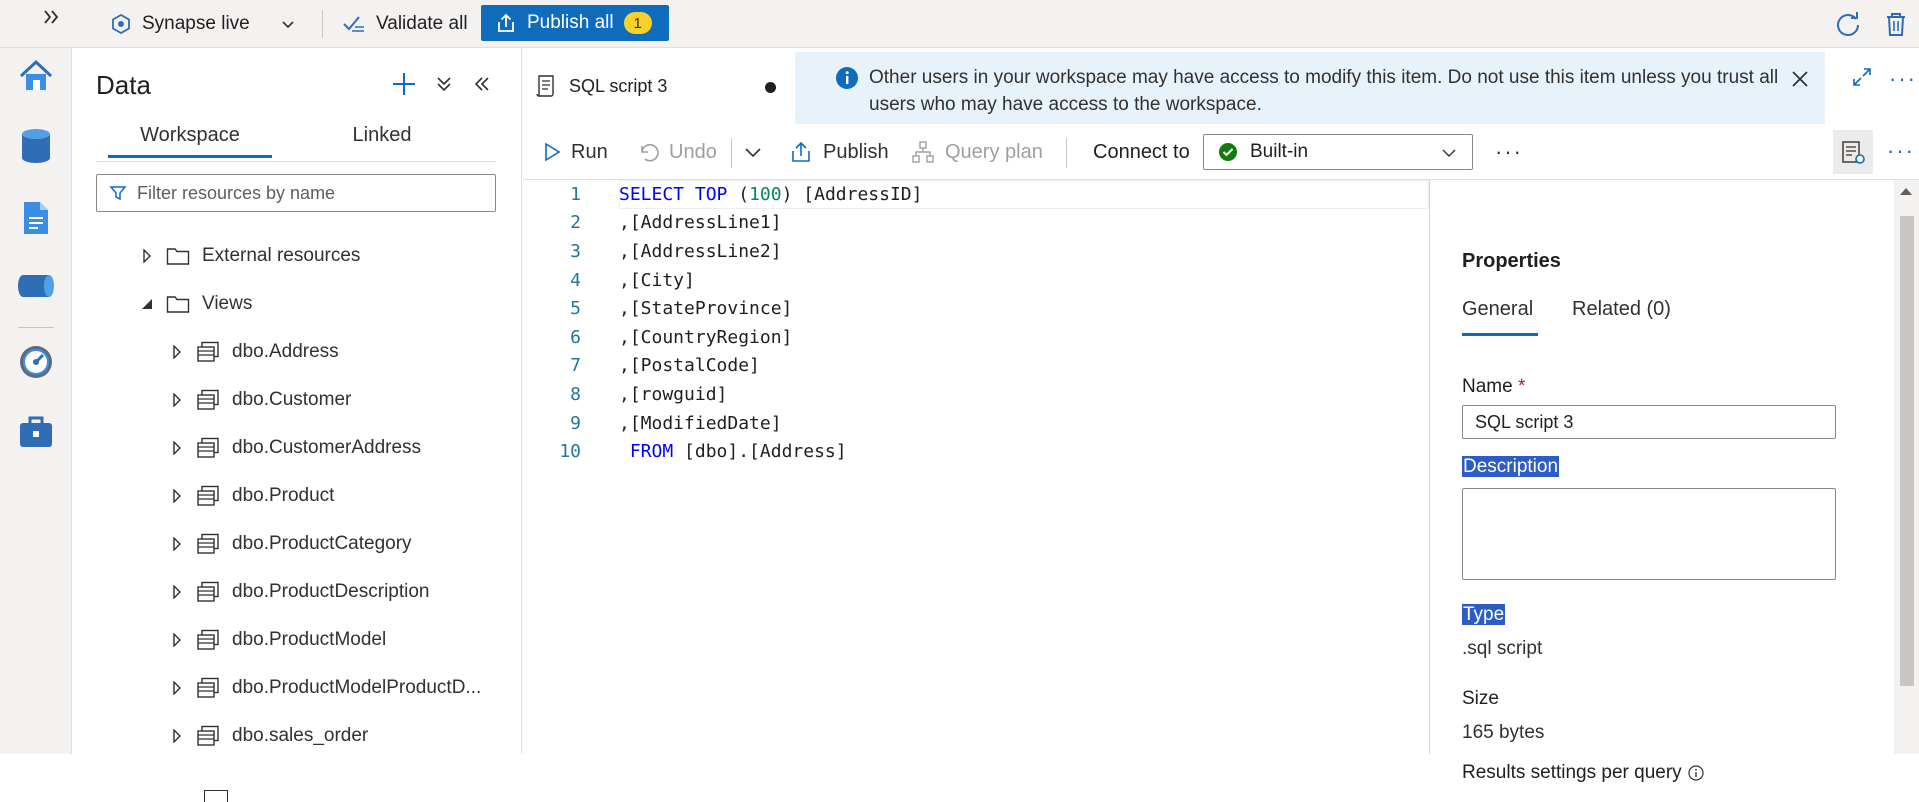 The image size is (1919, 802). Describe the element at coordinates (1649, 534) in the screenshot. I see `description-field` at that location.